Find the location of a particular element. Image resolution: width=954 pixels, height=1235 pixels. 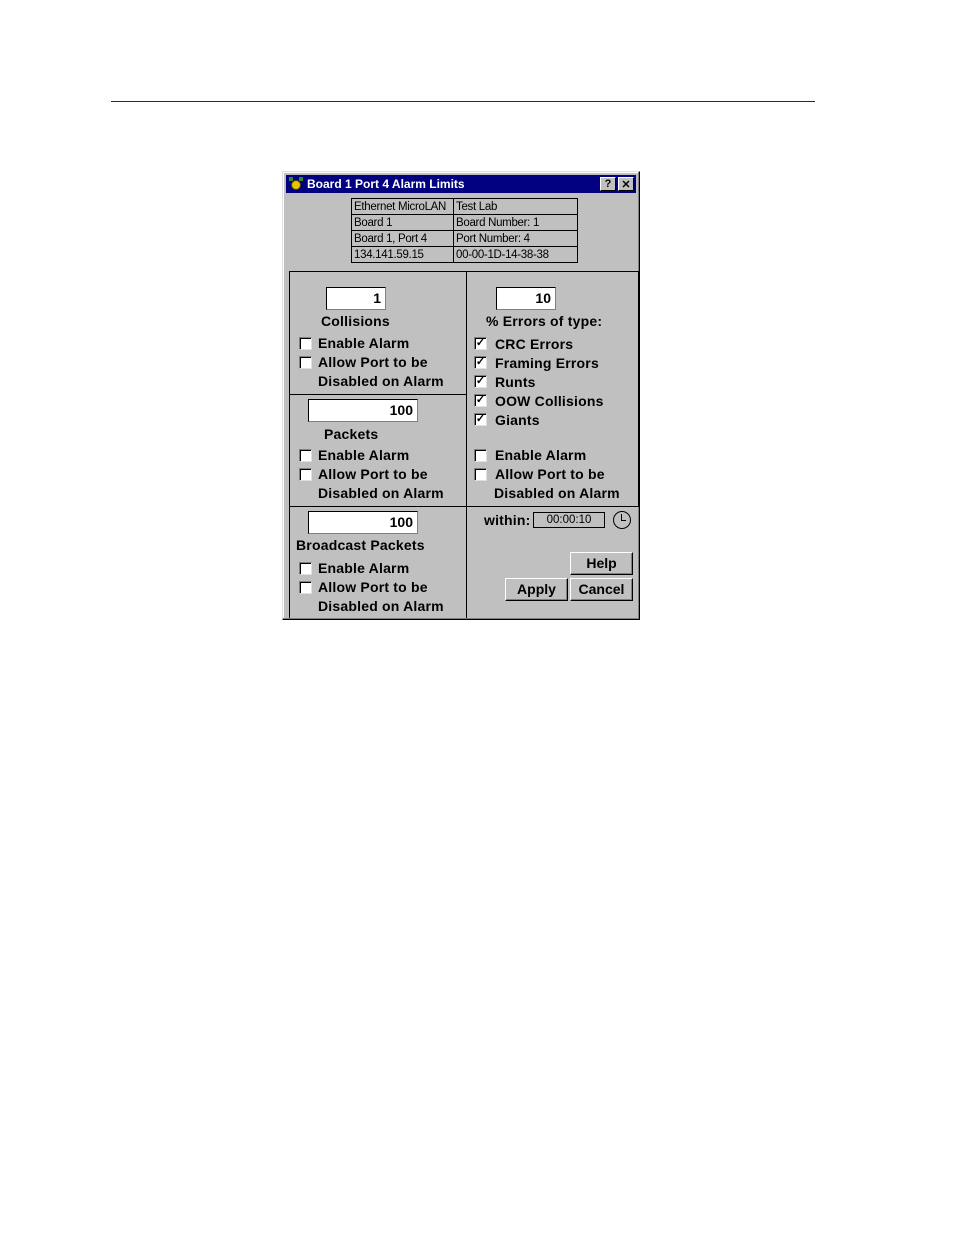

table-row: Board 1, Port 4 Port Number: 4 is located at coordinates (464, 238).